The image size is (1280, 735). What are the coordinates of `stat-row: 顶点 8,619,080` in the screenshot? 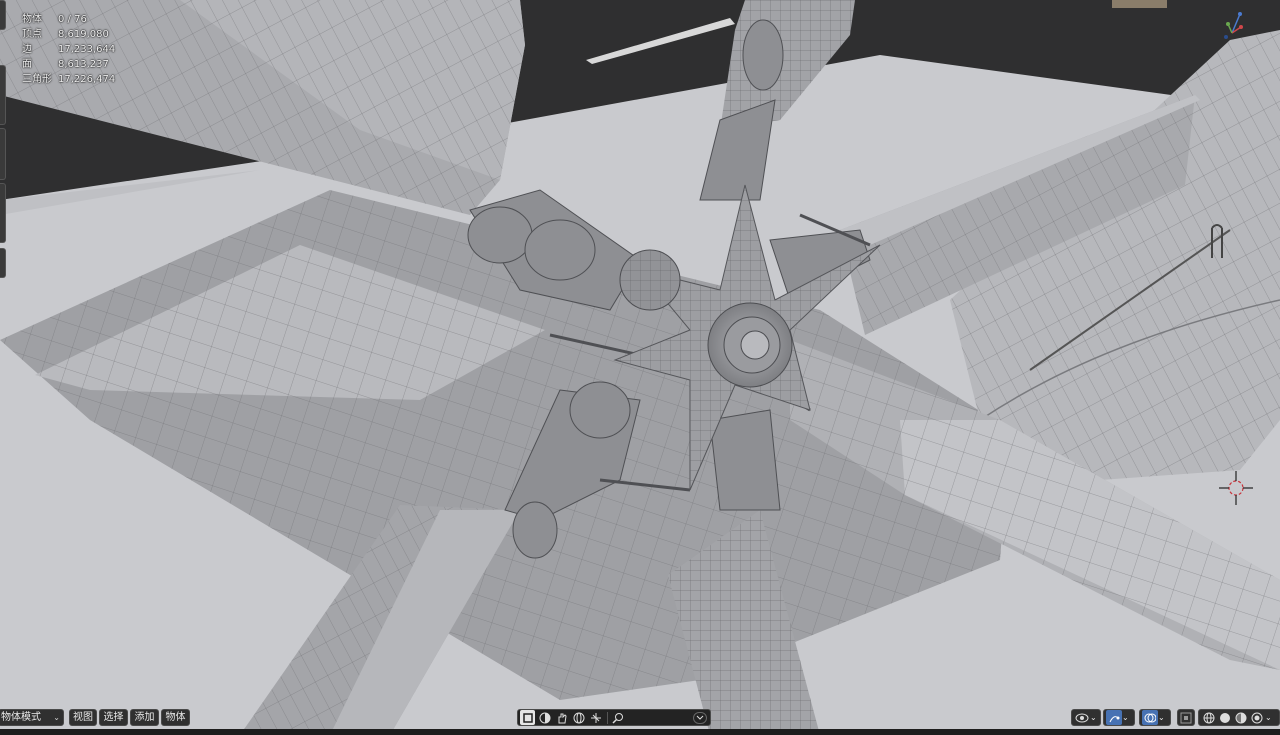 It's located at (68, 34).